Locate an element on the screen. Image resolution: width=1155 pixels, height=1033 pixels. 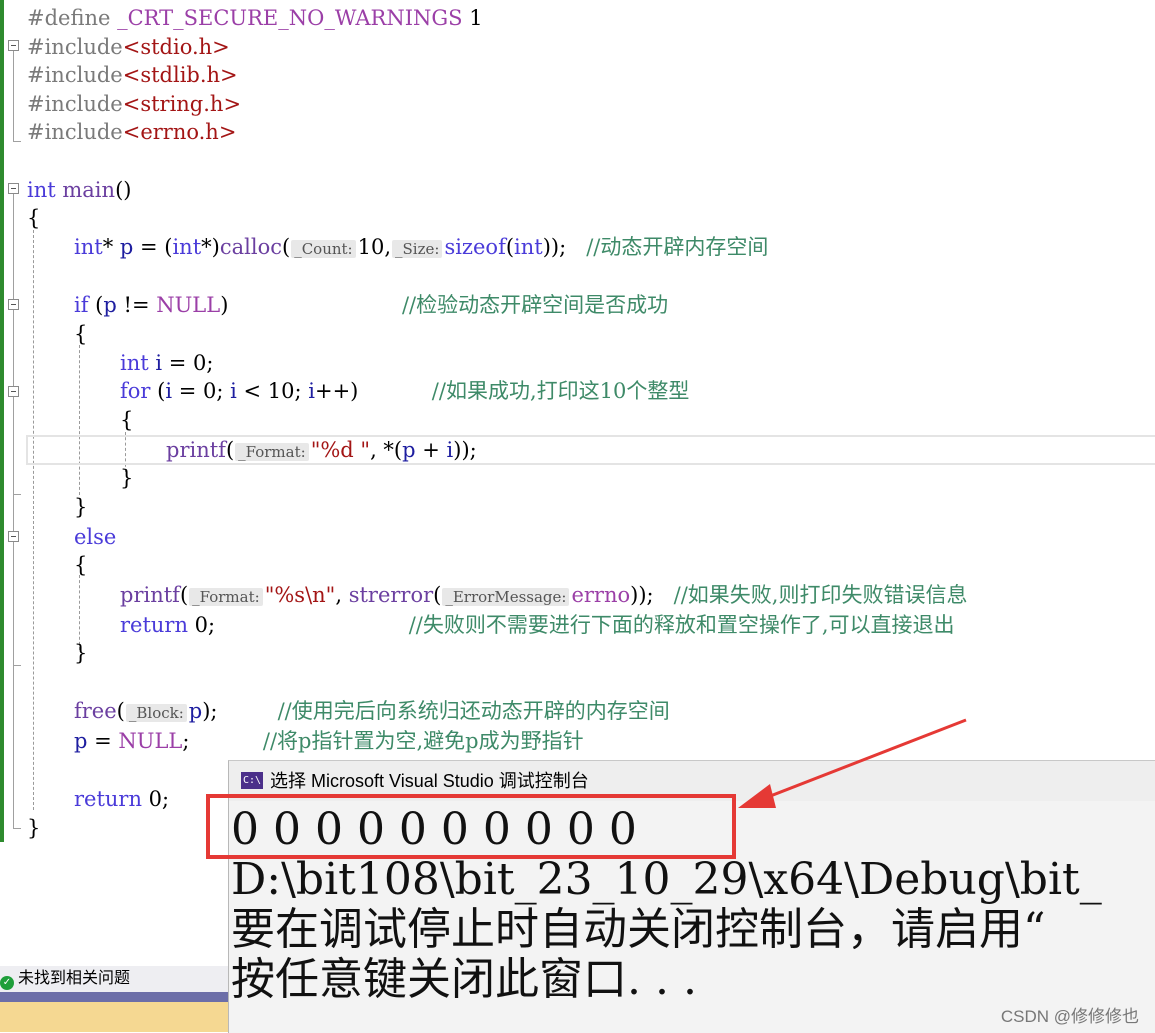
watermark: CSDN @修修修也 is located at coordinates (1069, 1016).